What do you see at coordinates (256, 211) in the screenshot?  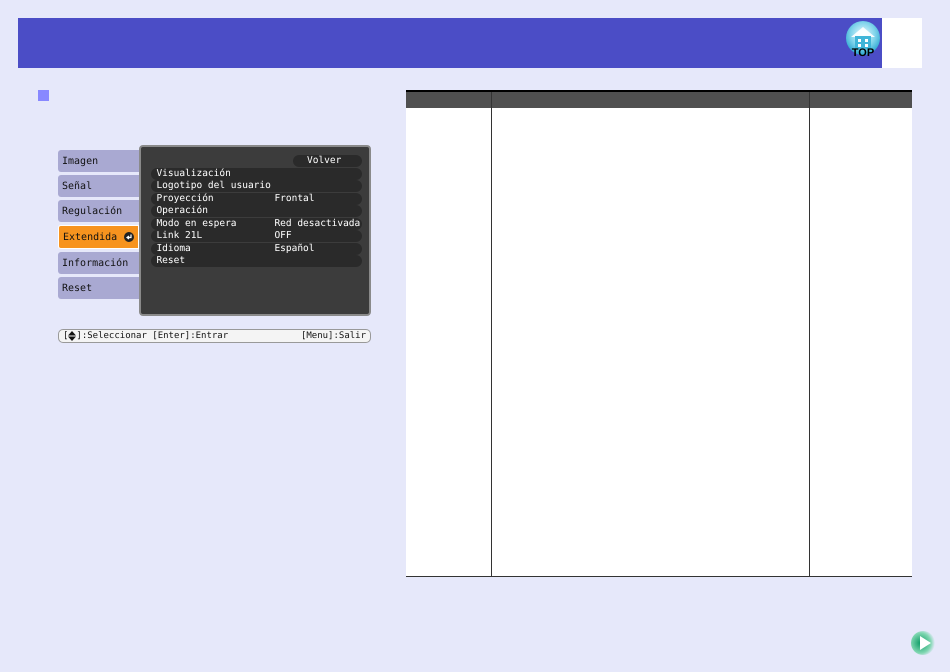 I see `menu-item: Operación` at bounding box center [256, 211].